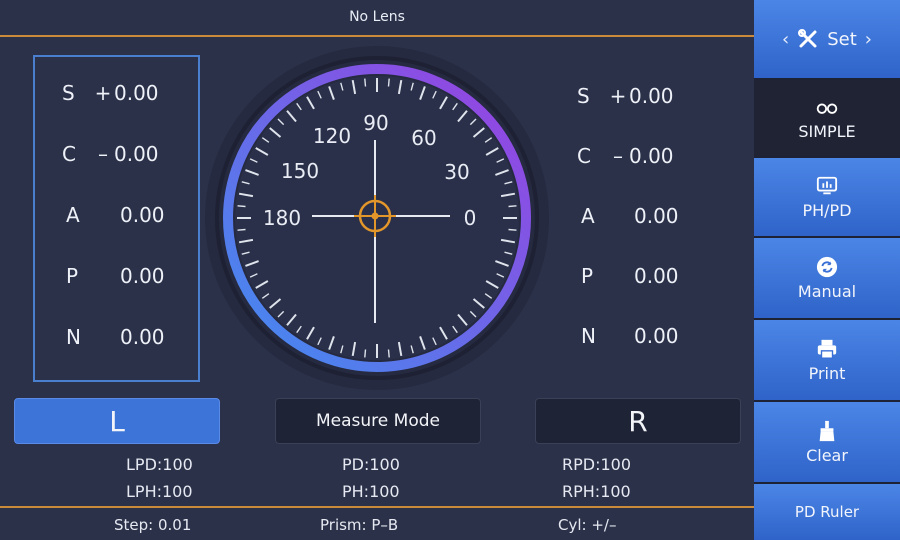 This screenshot has height=540, width=900. I want to click on ph-value: PH:100, so click(371, 491).